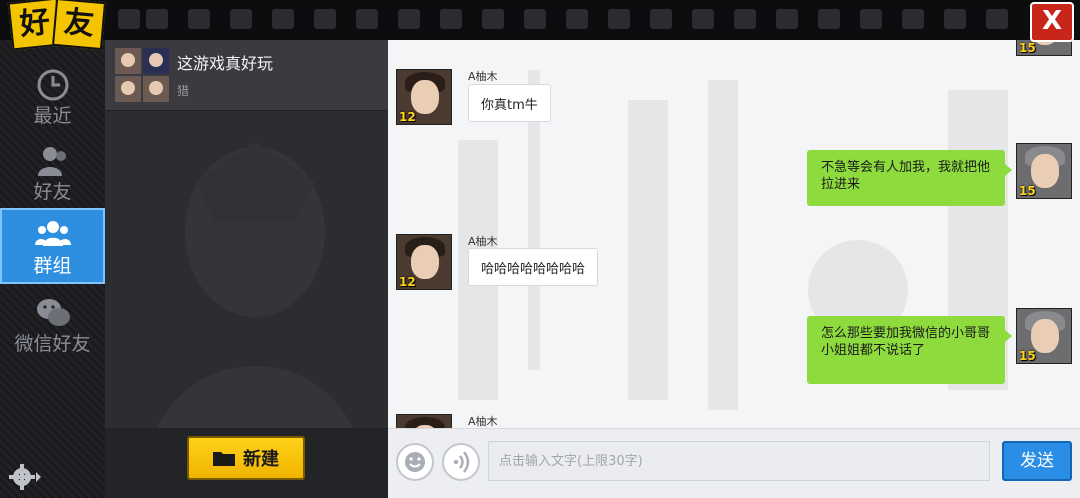 The image size is (1080, 498). What do you see at coordinates (53, 312) in the screenshot?
I see `wechat-icon` at bounding box center [53, 312].